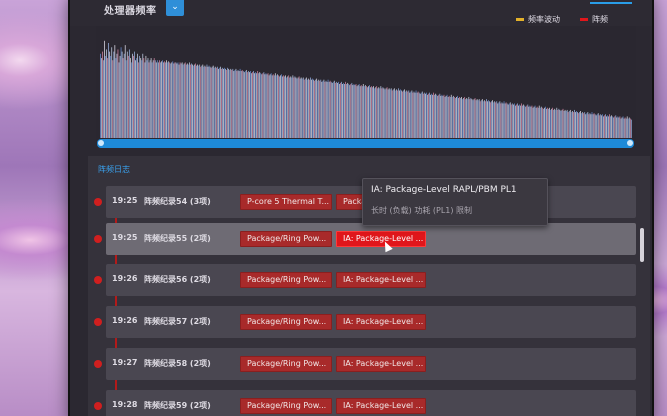  Describe the element at coordinates (175, 8) in the screenshot. I see `metric-select: ⌄` at that location.